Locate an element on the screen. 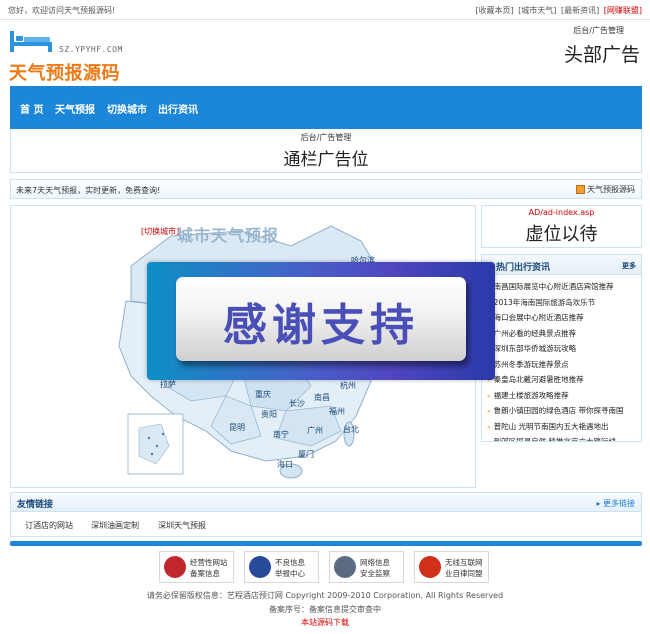  thanks-overlay-image: 感谢支持 is located at coordinates (321, 321).